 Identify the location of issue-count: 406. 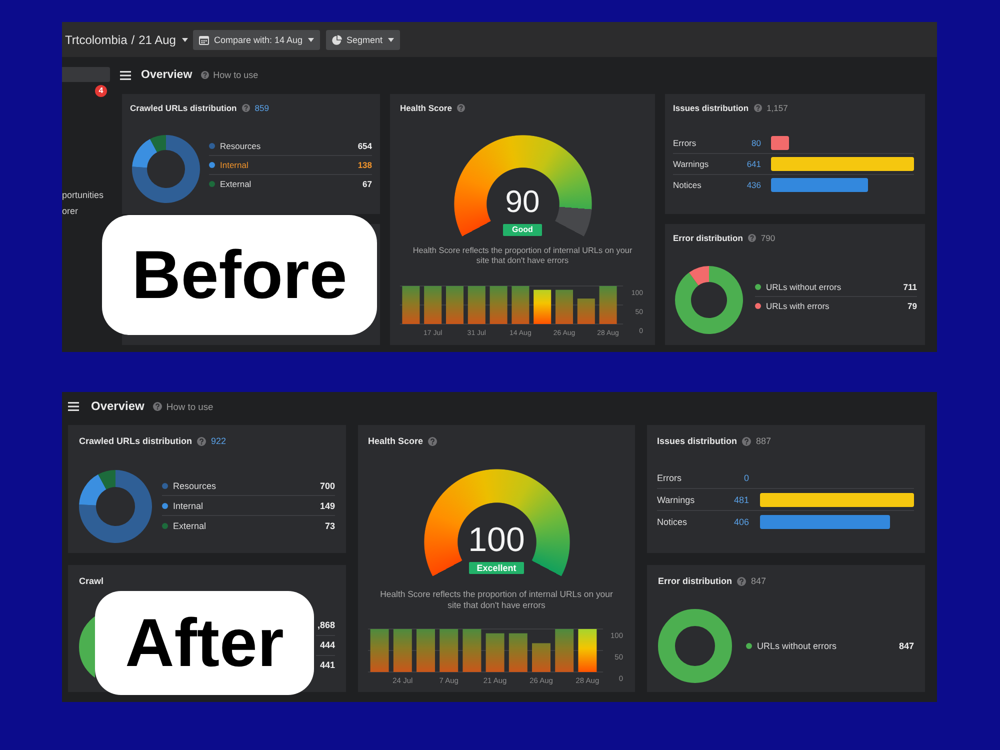
(740, 521).